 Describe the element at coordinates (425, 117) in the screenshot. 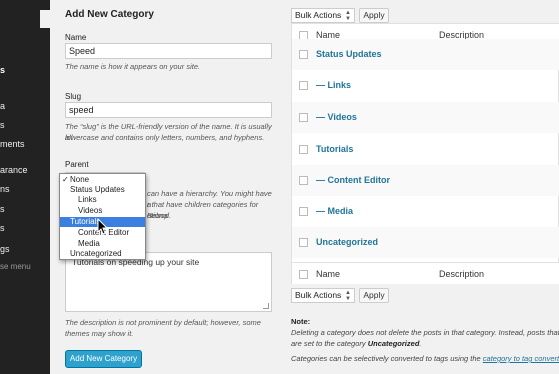

I see `table-row: — Videos` at that location.